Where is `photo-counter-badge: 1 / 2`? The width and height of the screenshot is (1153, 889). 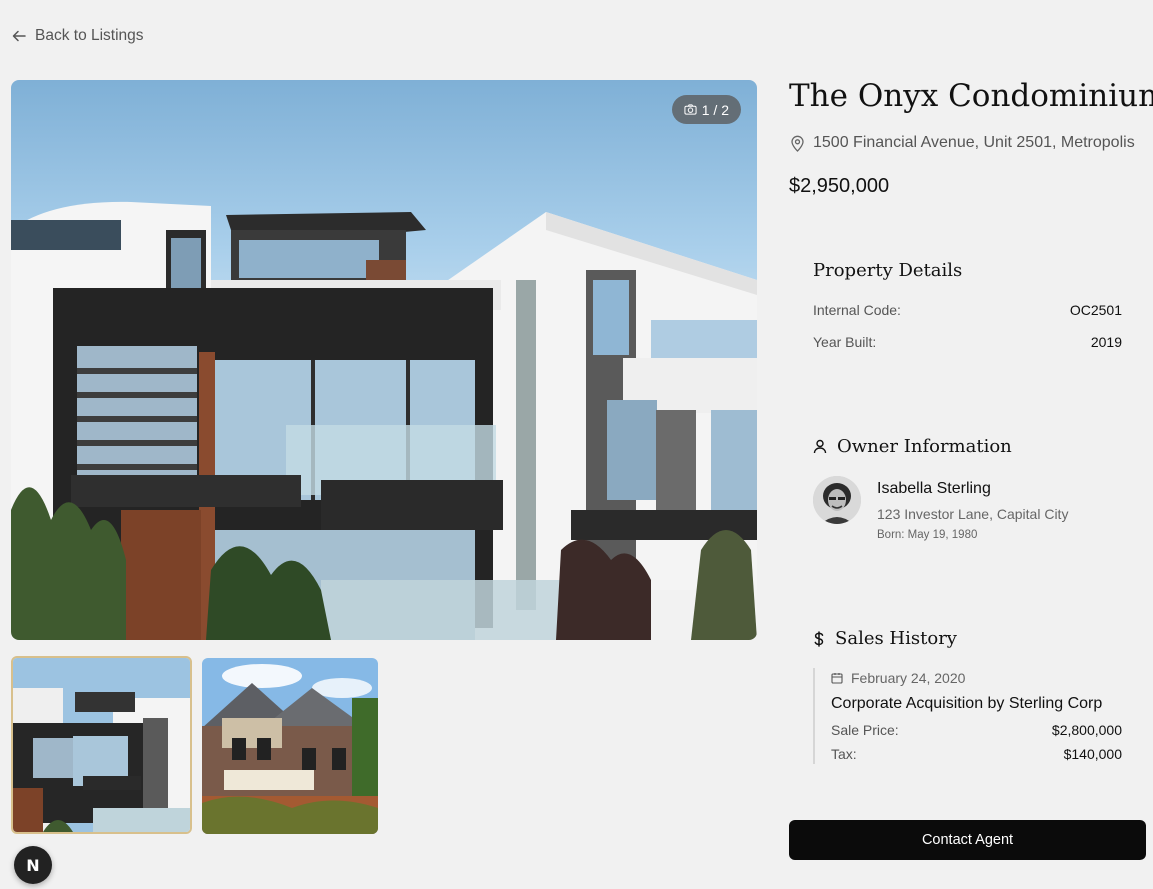
photo-counter-badge: 1 / 2 is located at coordinates (706, 109).